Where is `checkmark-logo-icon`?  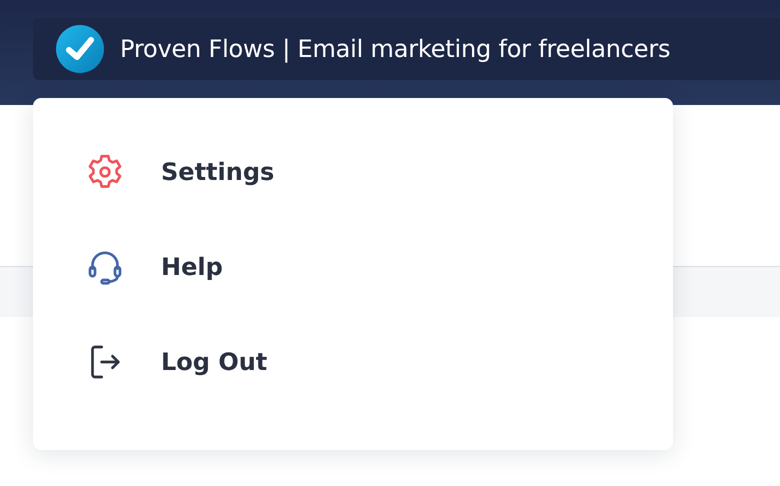
checkmark-logo-icon is located at coordinates (80, 49).